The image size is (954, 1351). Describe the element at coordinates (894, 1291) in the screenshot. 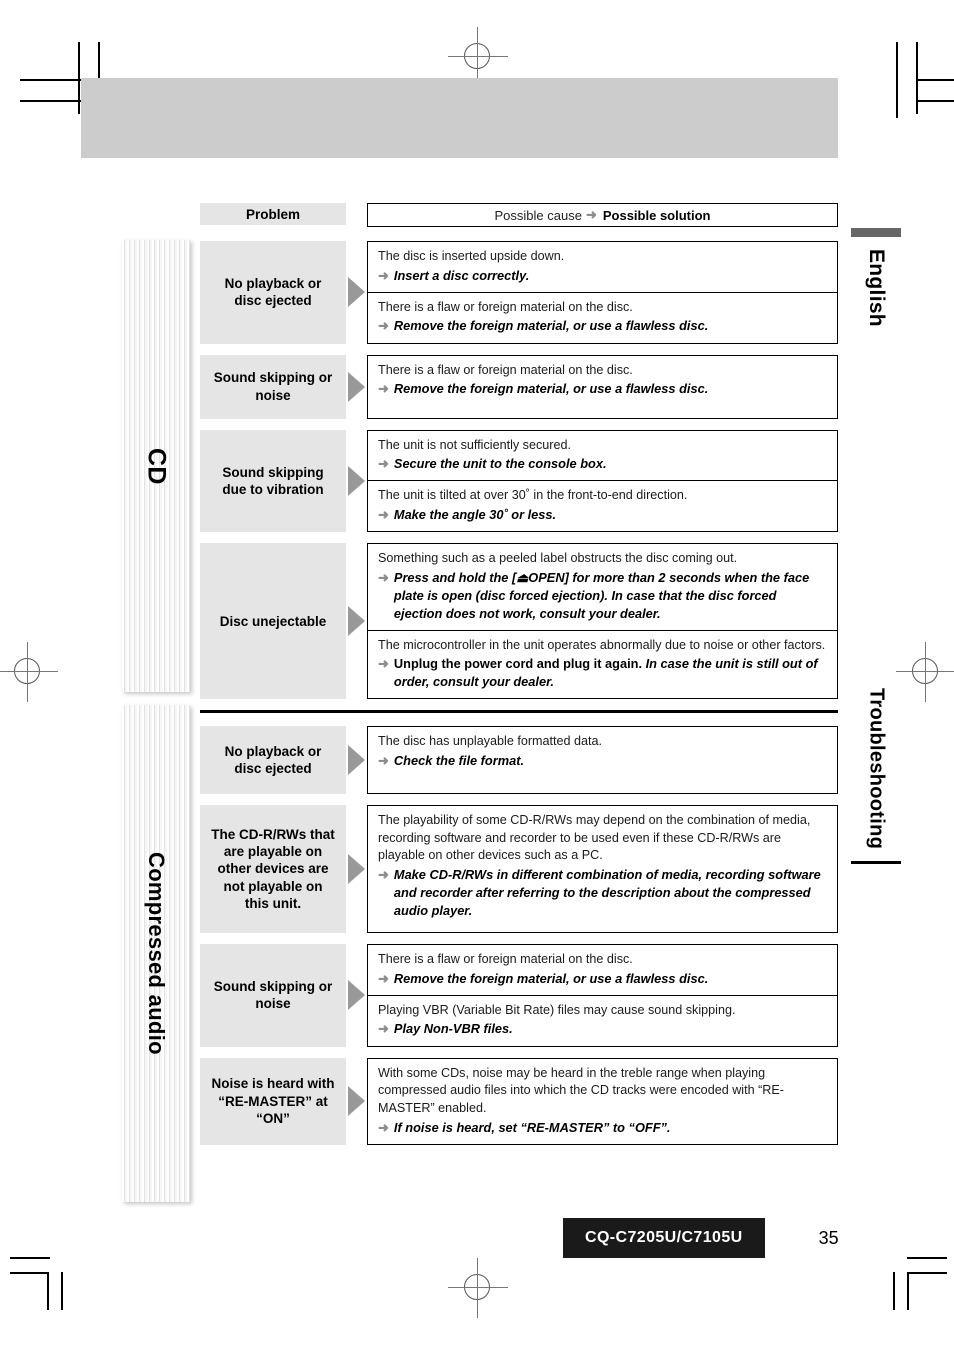

I see `crop-mark-bottom-right-vertical` at that location.